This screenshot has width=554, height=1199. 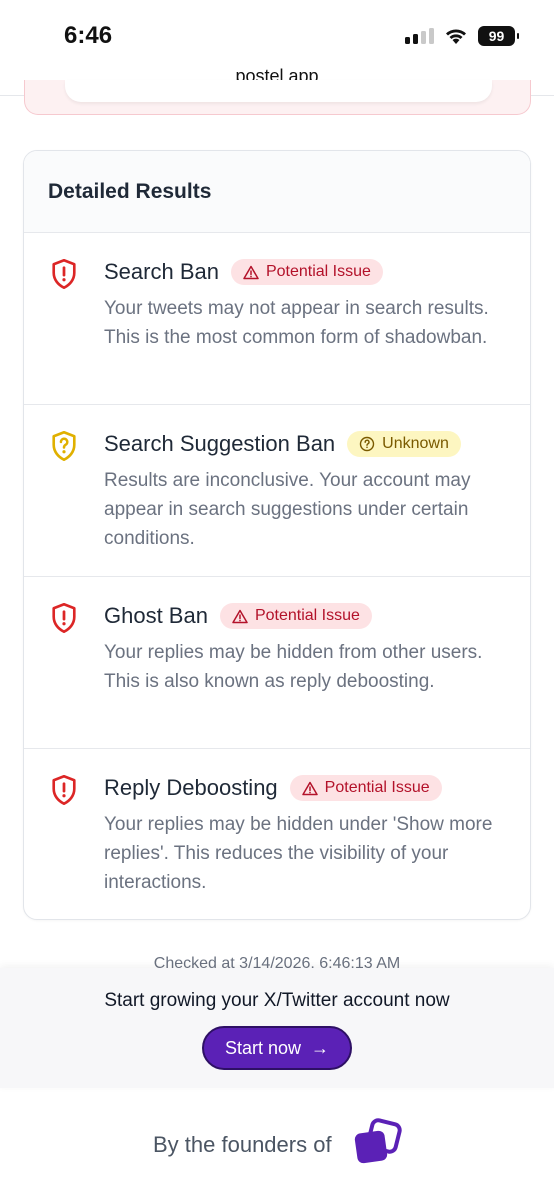 What do you see at coordinates (367, 444) in the screenshot?
I see `question-circle-icon` at bounding box center [367, 444].